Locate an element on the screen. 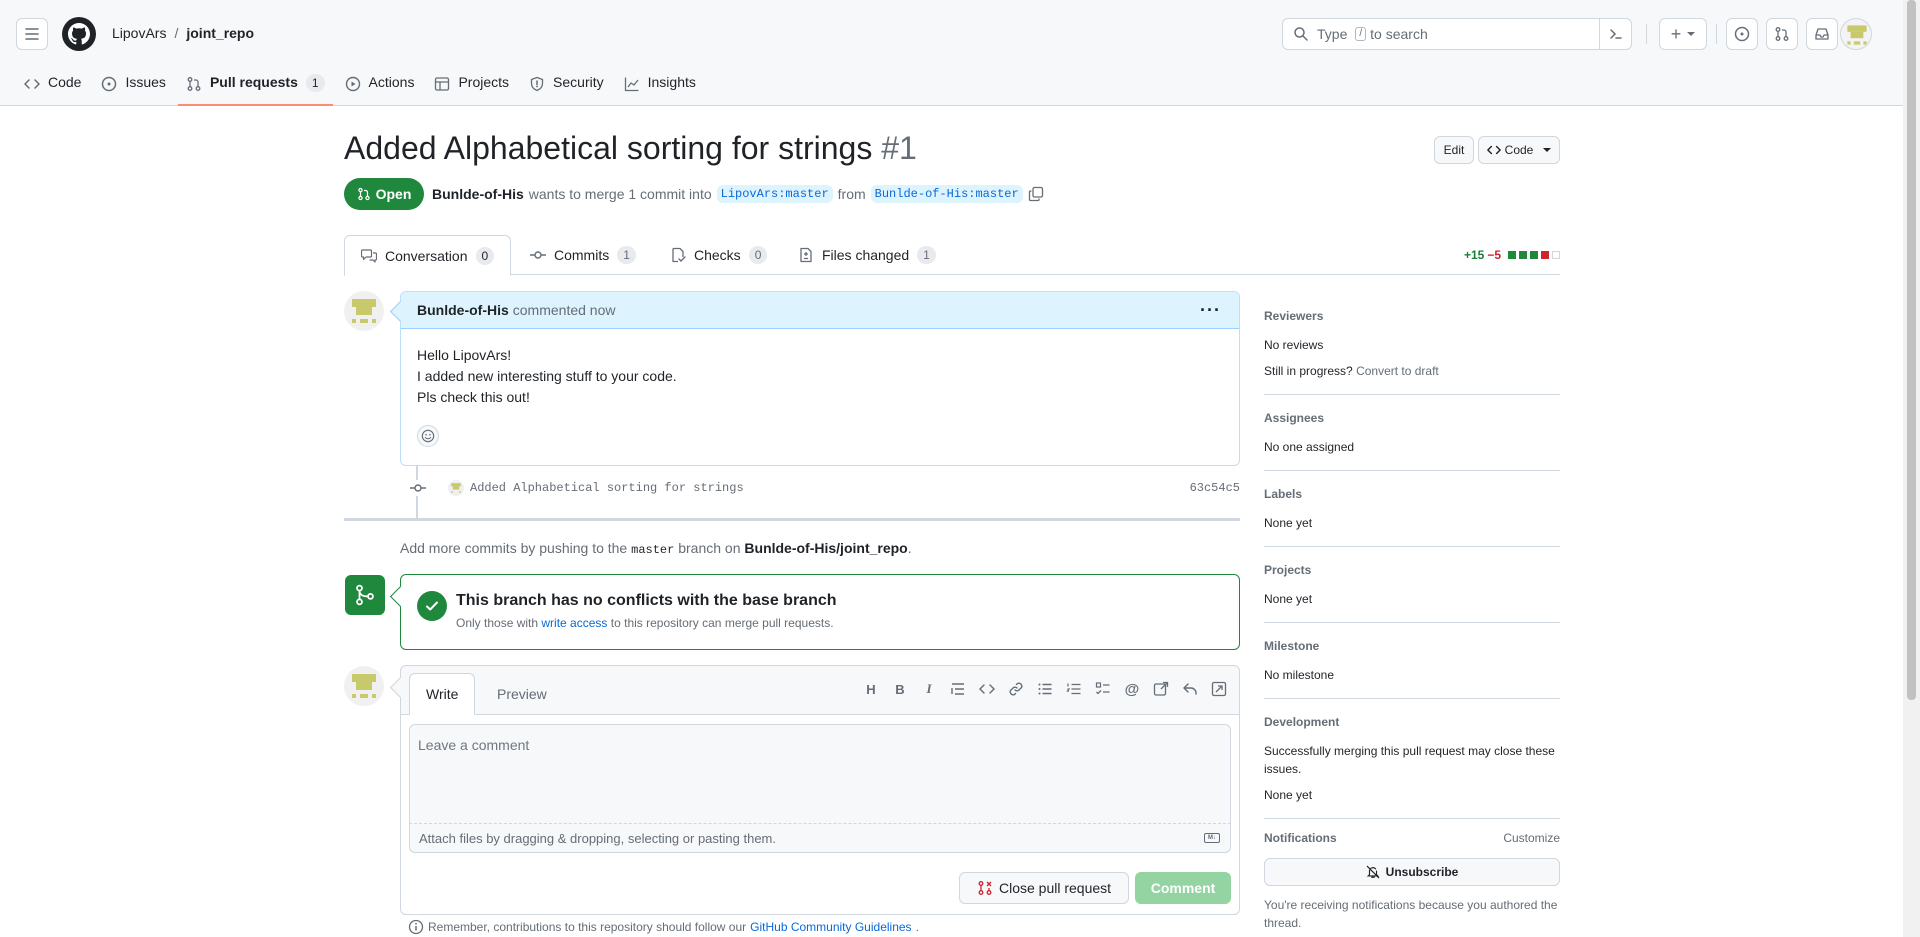 The image size is (1920, 937). assignees-section: Assignees No one assigned is located at coordinates (1412, 439).